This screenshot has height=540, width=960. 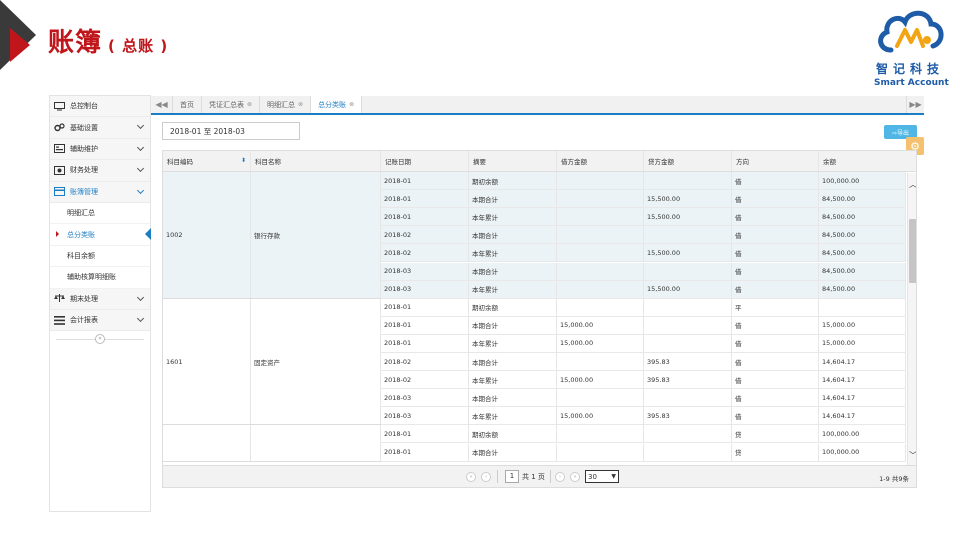 I want to click on column-header-credit: 贷方金额, so click(x=688, y=161).